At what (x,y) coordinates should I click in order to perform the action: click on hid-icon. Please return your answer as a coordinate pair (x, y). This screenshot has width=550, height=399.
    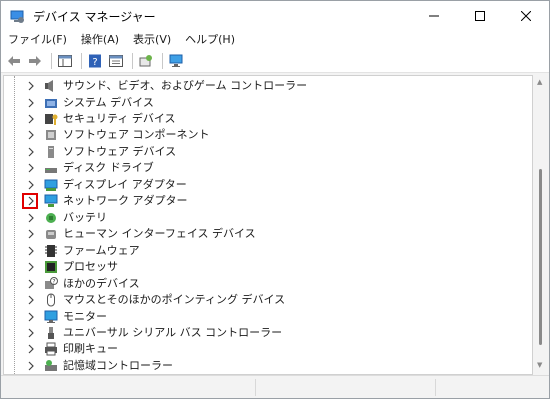
    Looking at the image, I should click on (51, 234).